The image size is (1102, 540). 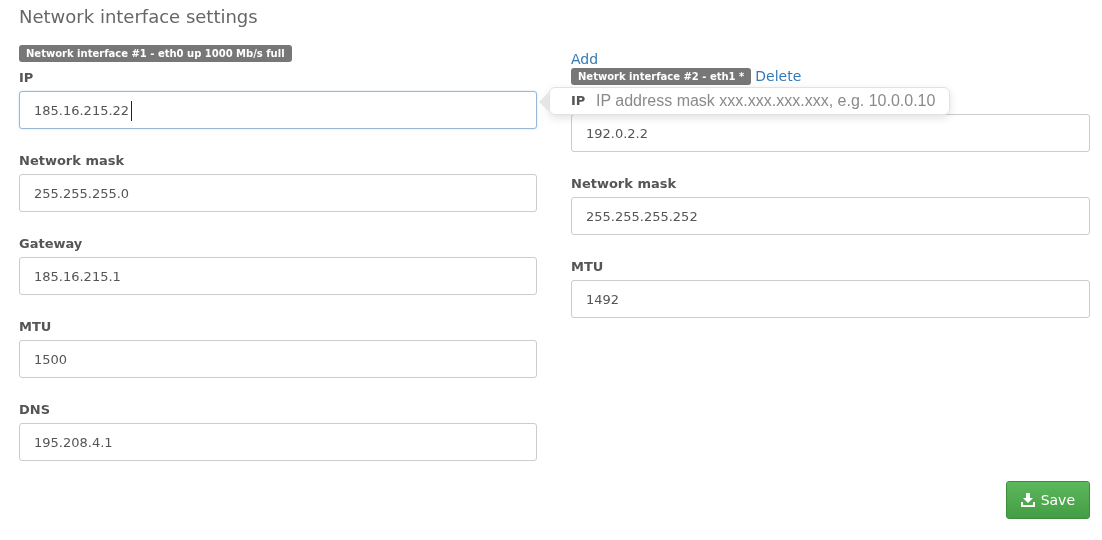 What do you see at coordinates (585, 59) in the screenshot?
I see `add-link: Add` at bounding box center [585, 59].